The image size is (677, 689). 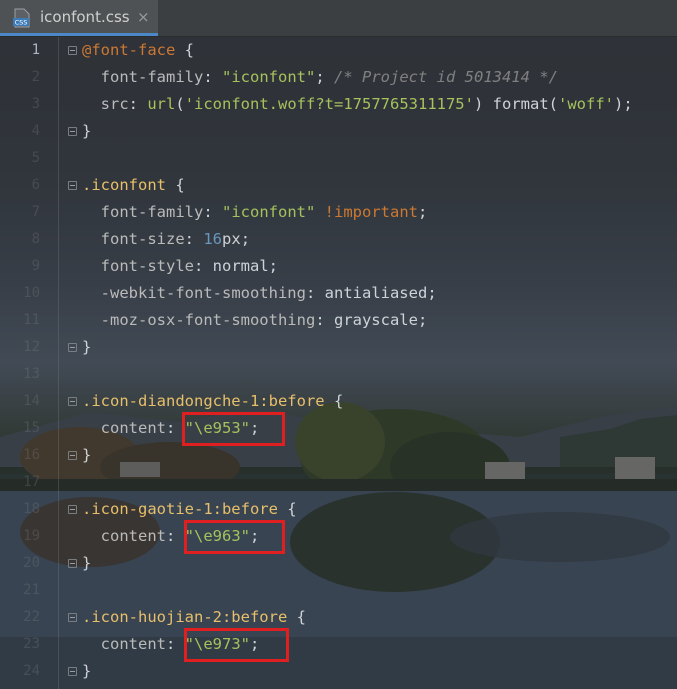 I want to click on code-line: 12 }, so click(x=338, y=347).